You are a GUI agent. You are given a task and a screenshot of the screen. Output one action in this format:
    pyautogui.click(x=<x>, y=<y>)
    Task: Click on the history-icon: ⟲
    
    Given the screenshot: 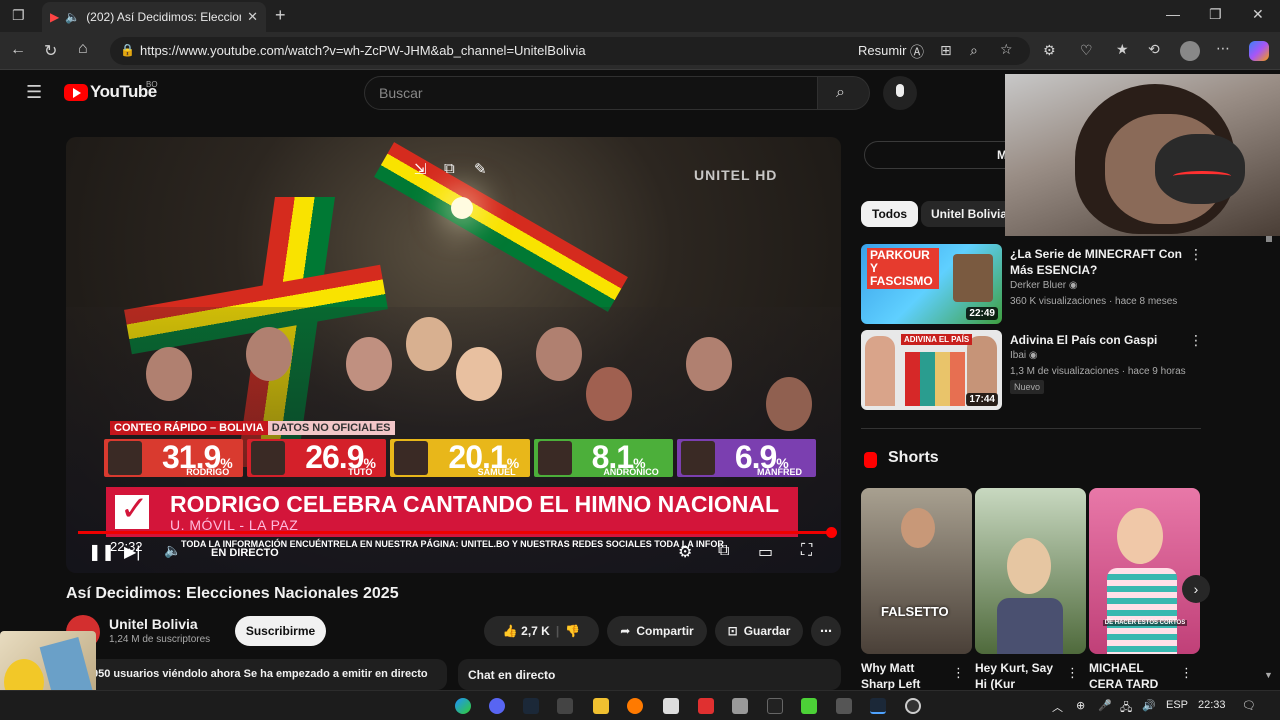 What is the action you would take?
    pyautogui.click(x=1154, y=49)
    